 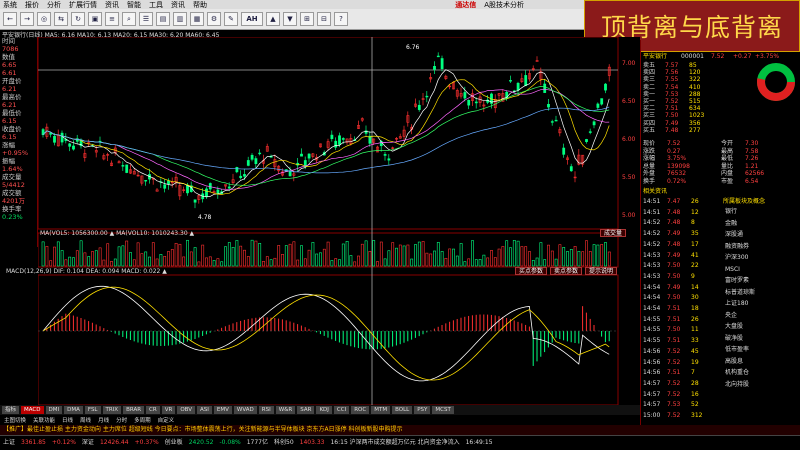 I want to click on indicator-tab-18: ROC, so click(x=360, y=410).